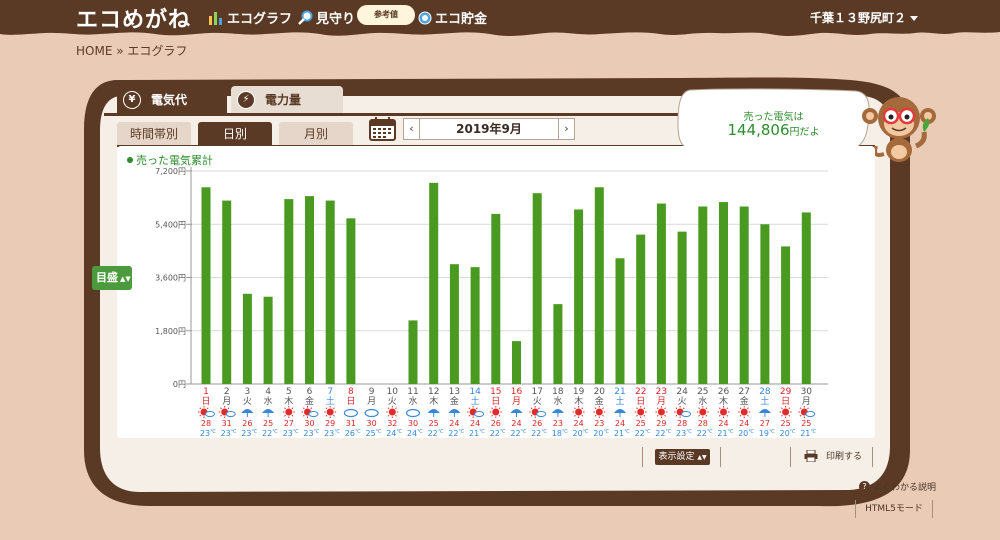  Describe the element at coordinates (154, 134) in the screenshot. I see `tab-hourly: 時間帯別` at that location.